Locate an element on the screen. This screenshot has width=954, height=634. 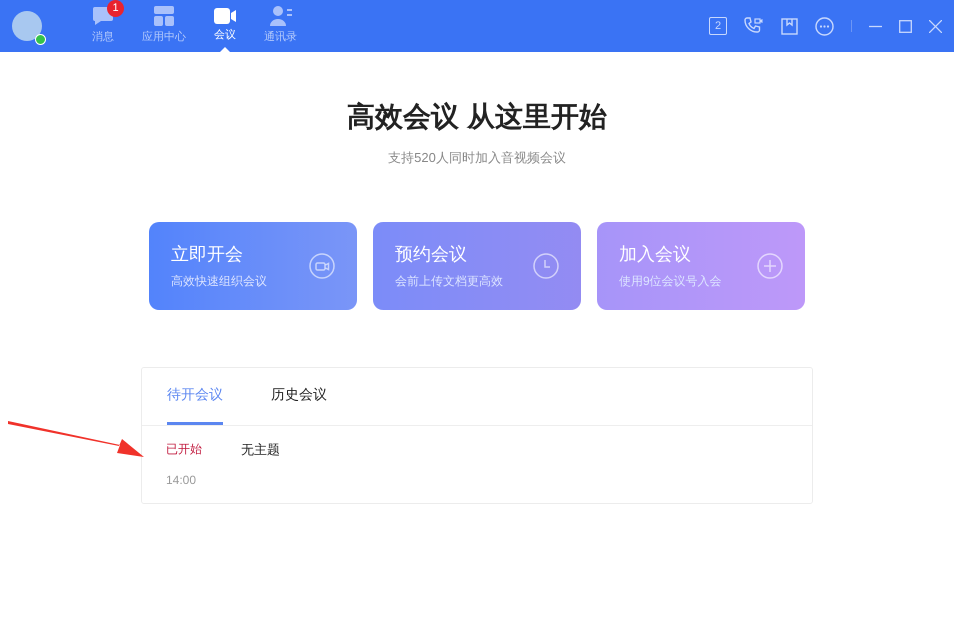
action-card: 预约会议 会前上传文档更高效 is located at coordinates (477, 266).